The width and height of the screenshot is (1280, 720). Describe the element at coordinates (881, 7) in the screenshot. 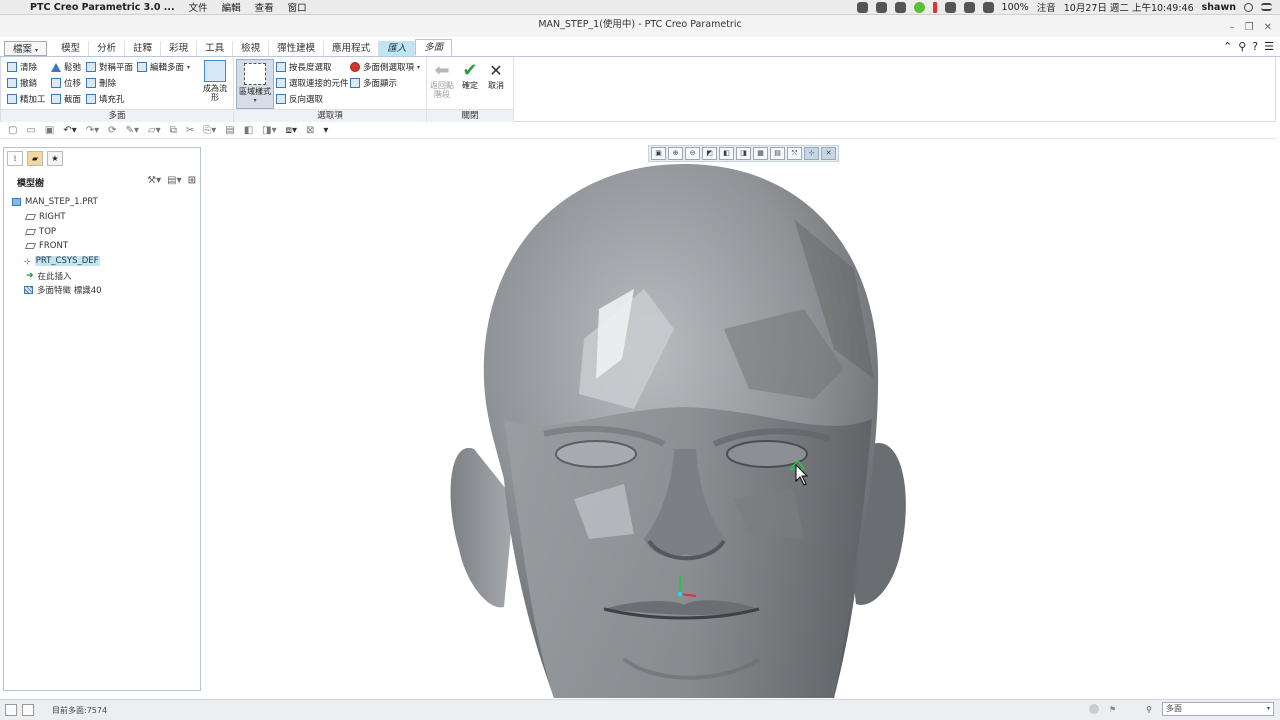

I see `check-icon` at that location.